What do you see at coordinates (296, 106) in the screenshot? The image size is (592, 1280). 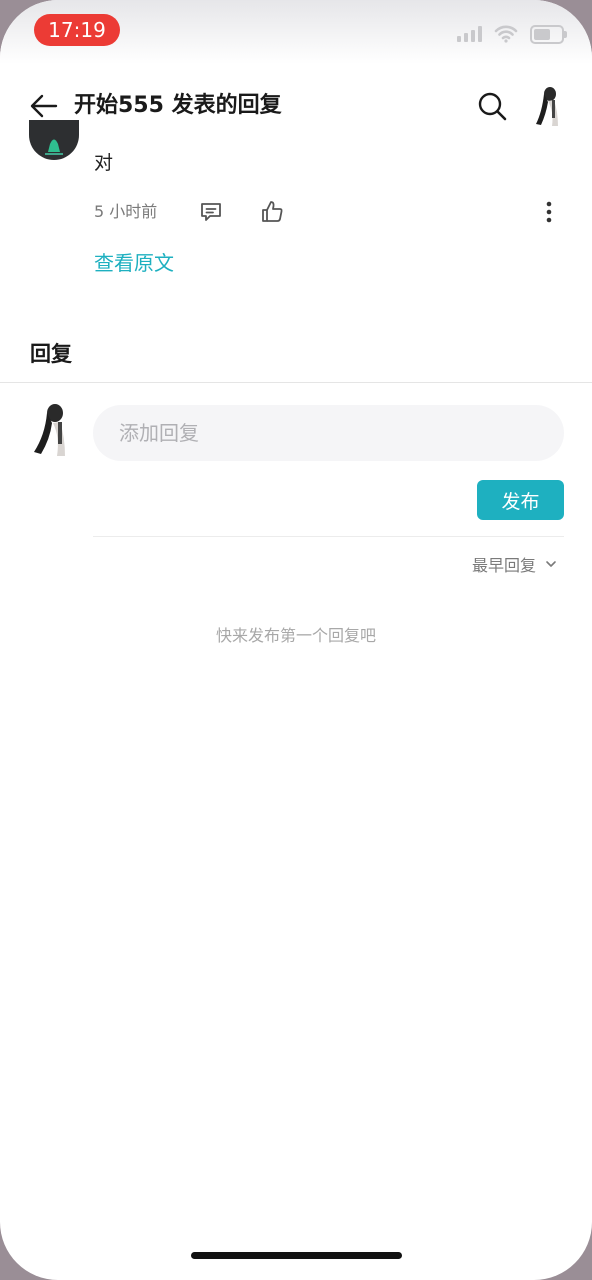 I see `navigation-bar: 开始555 发表的回复` at bounding box center [296, 106].